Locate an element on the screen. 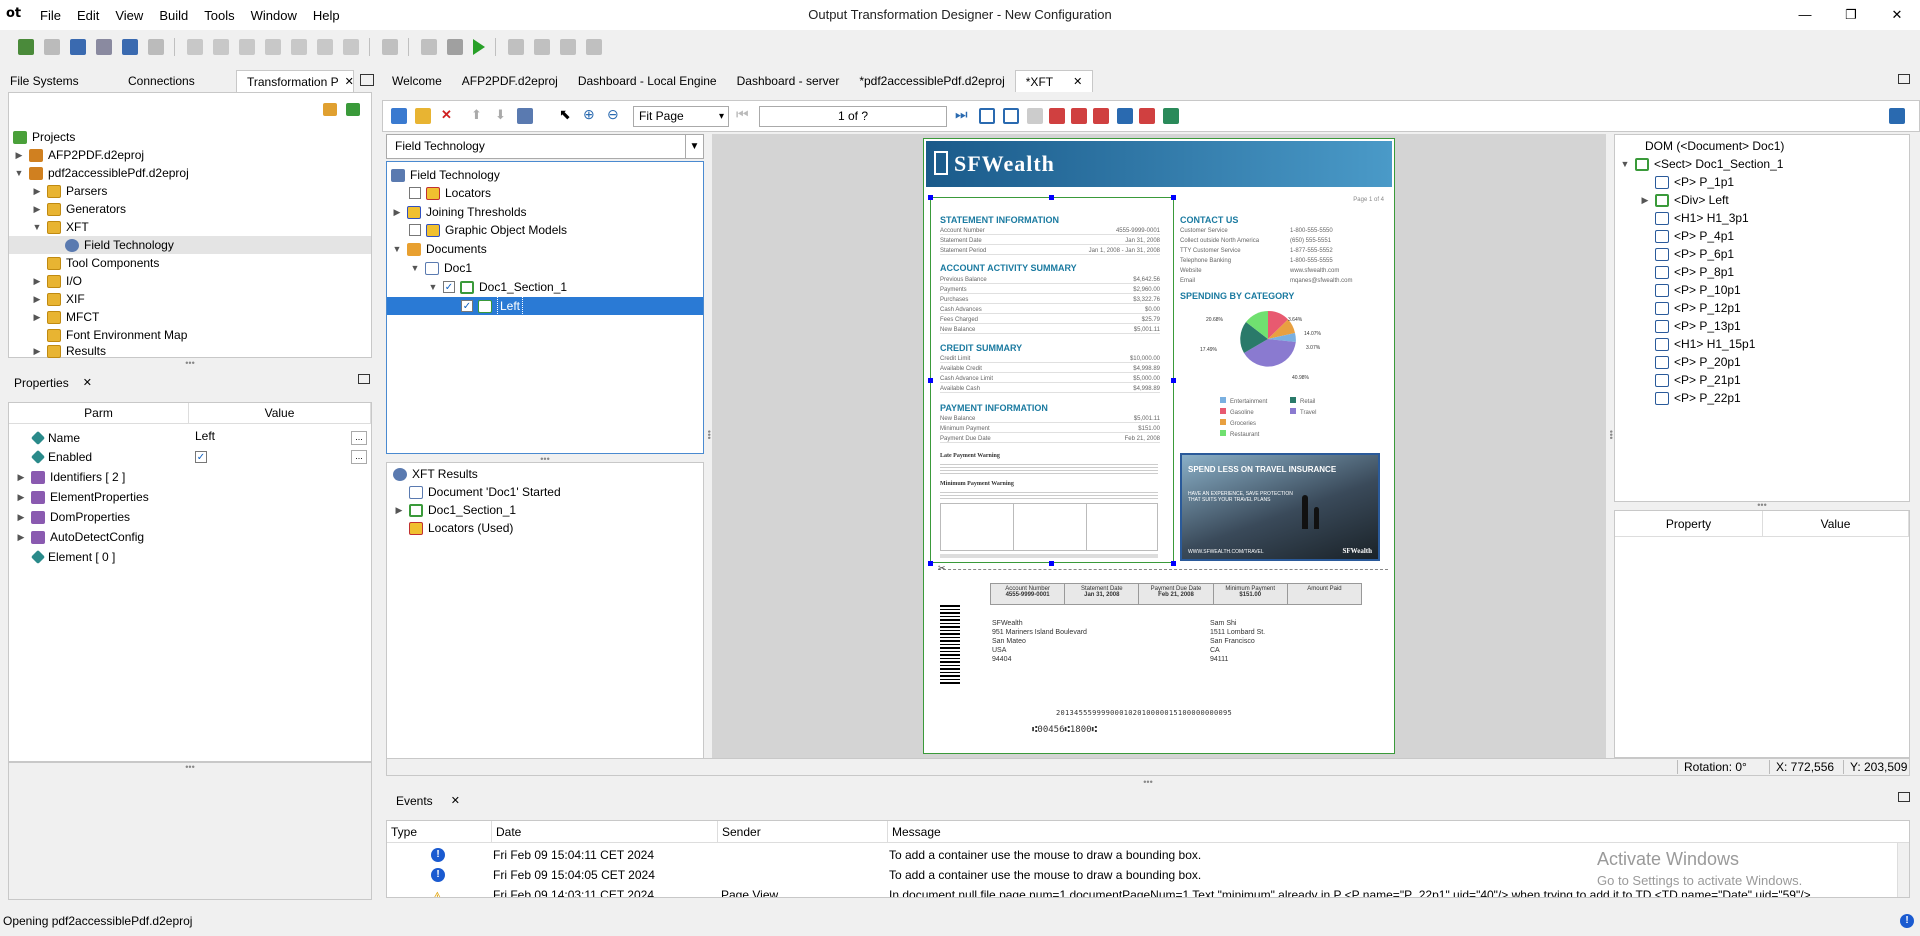 Image resolution: width=1920 pixels, height=936 pixels. move-down-icon: ⬇ is located at coordinates (500, 115).